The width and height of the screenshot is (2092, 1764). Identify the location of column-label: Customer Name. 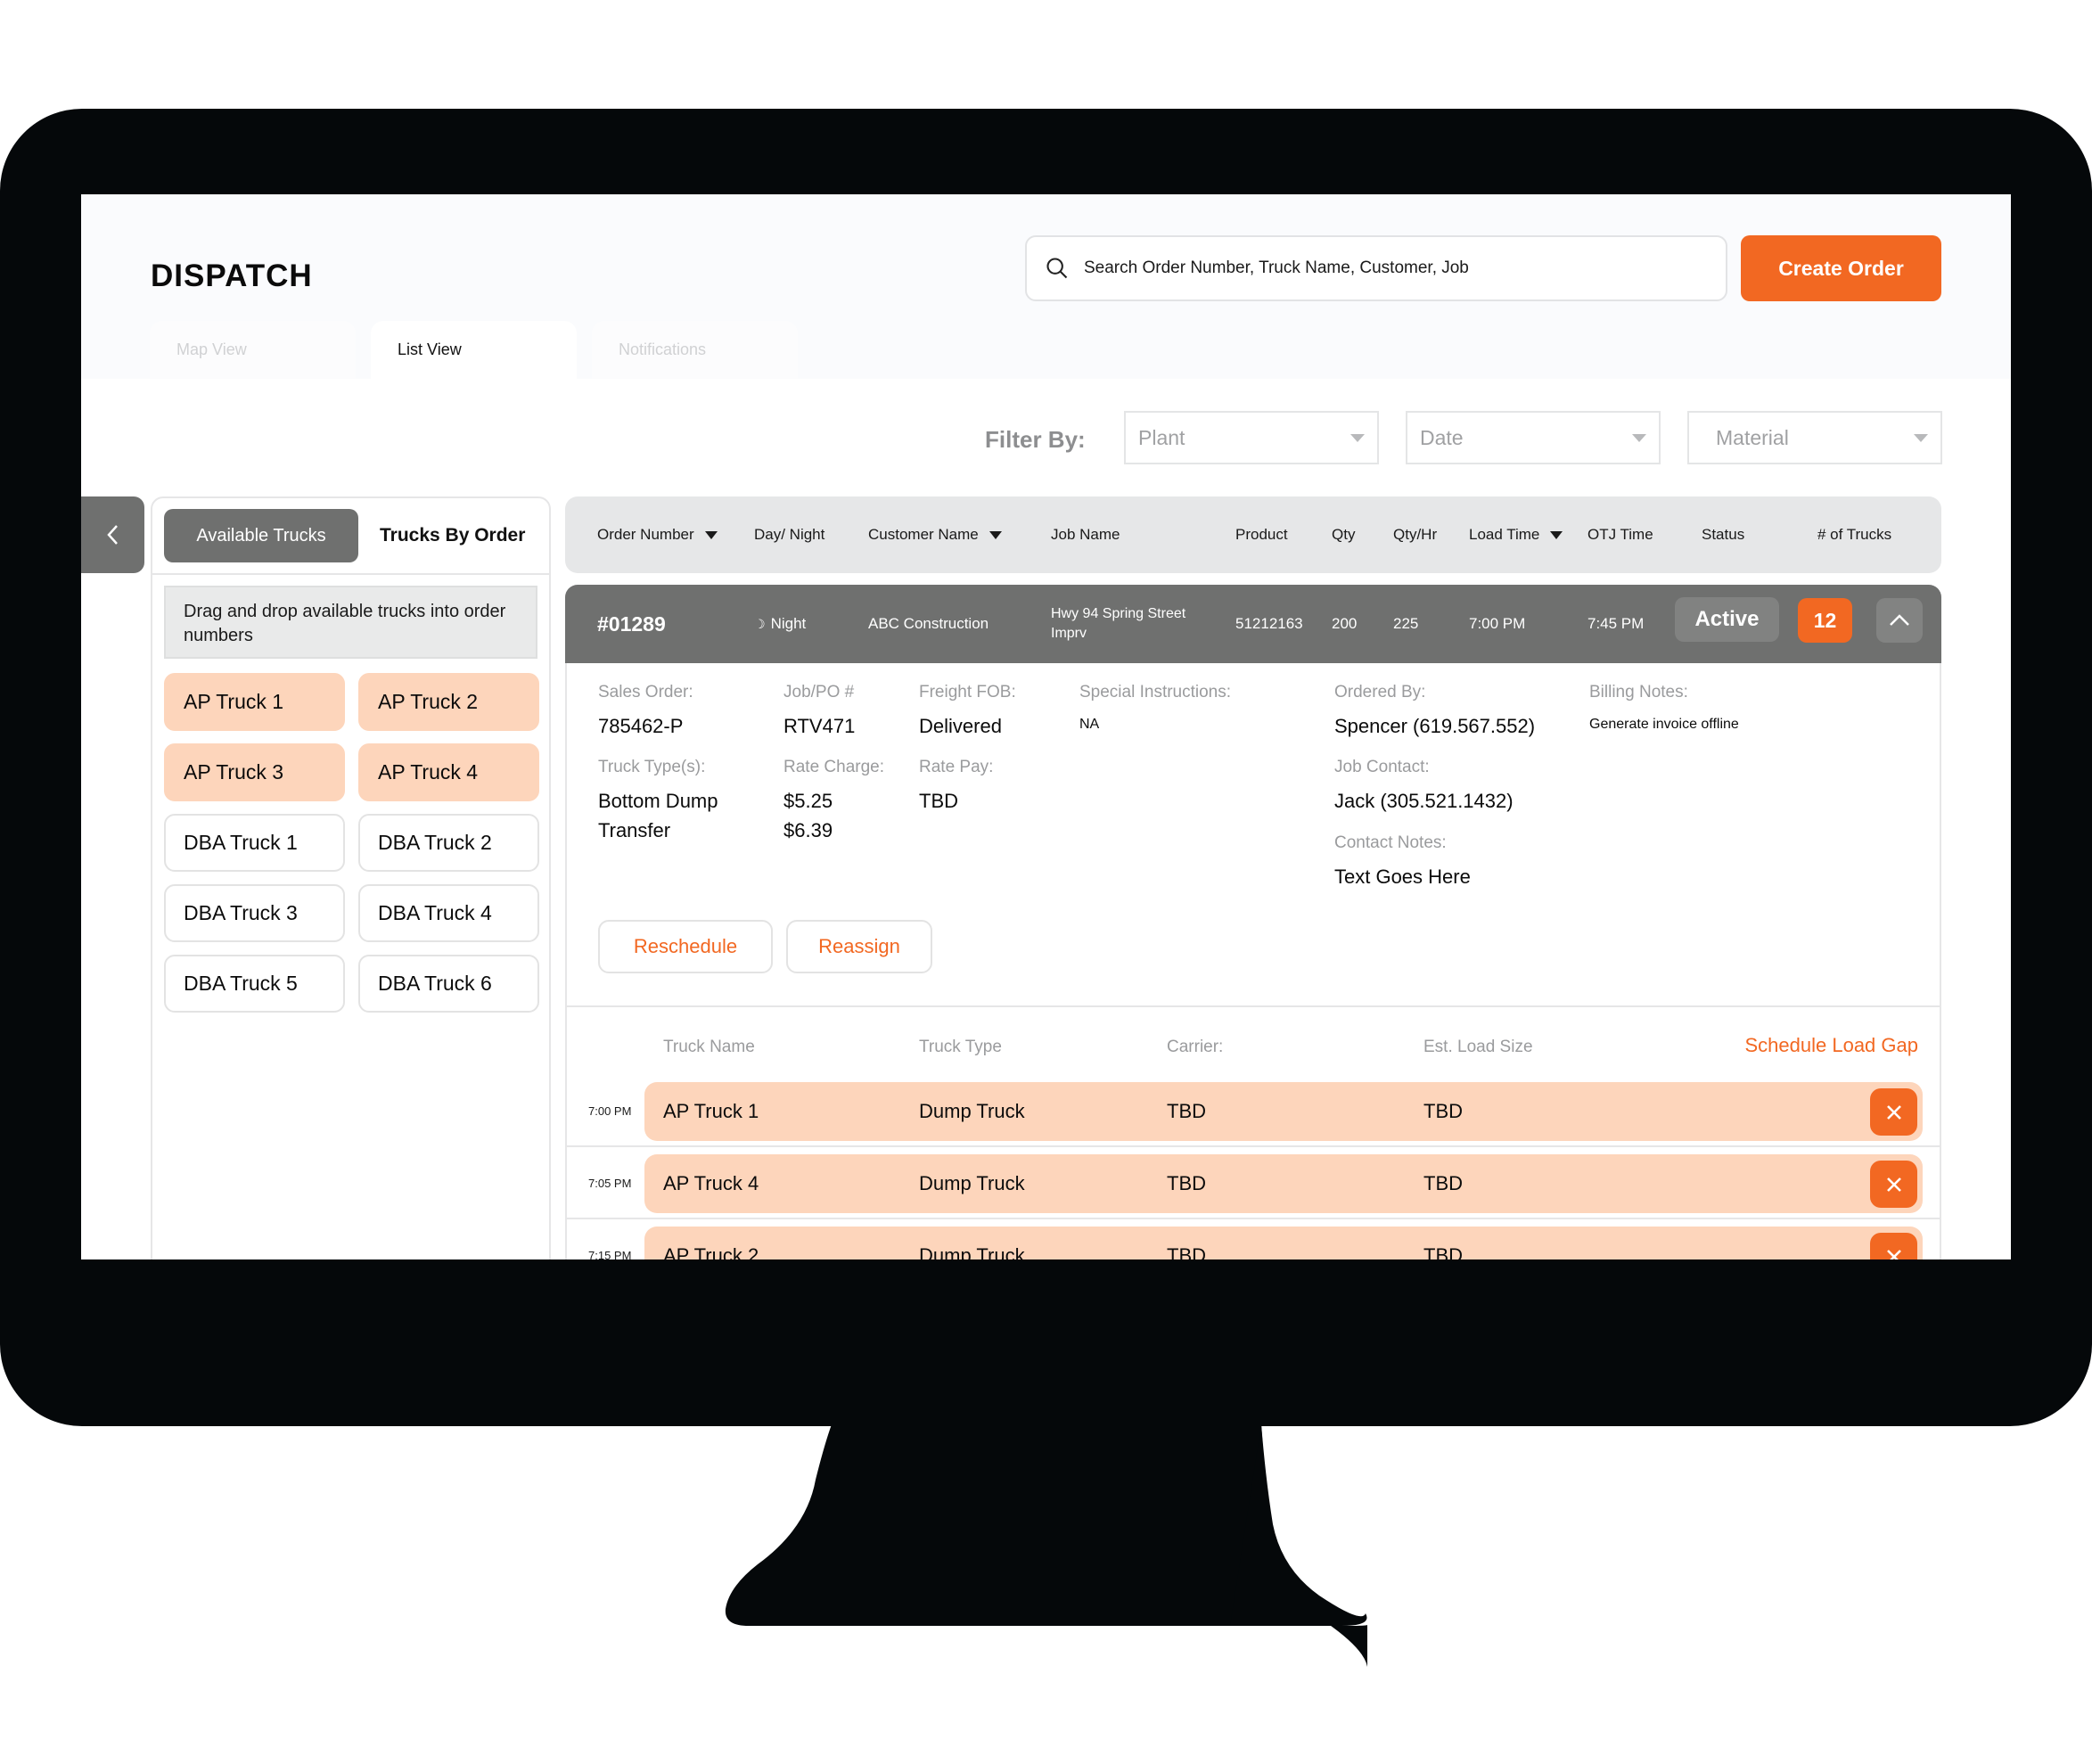
(923, 534).